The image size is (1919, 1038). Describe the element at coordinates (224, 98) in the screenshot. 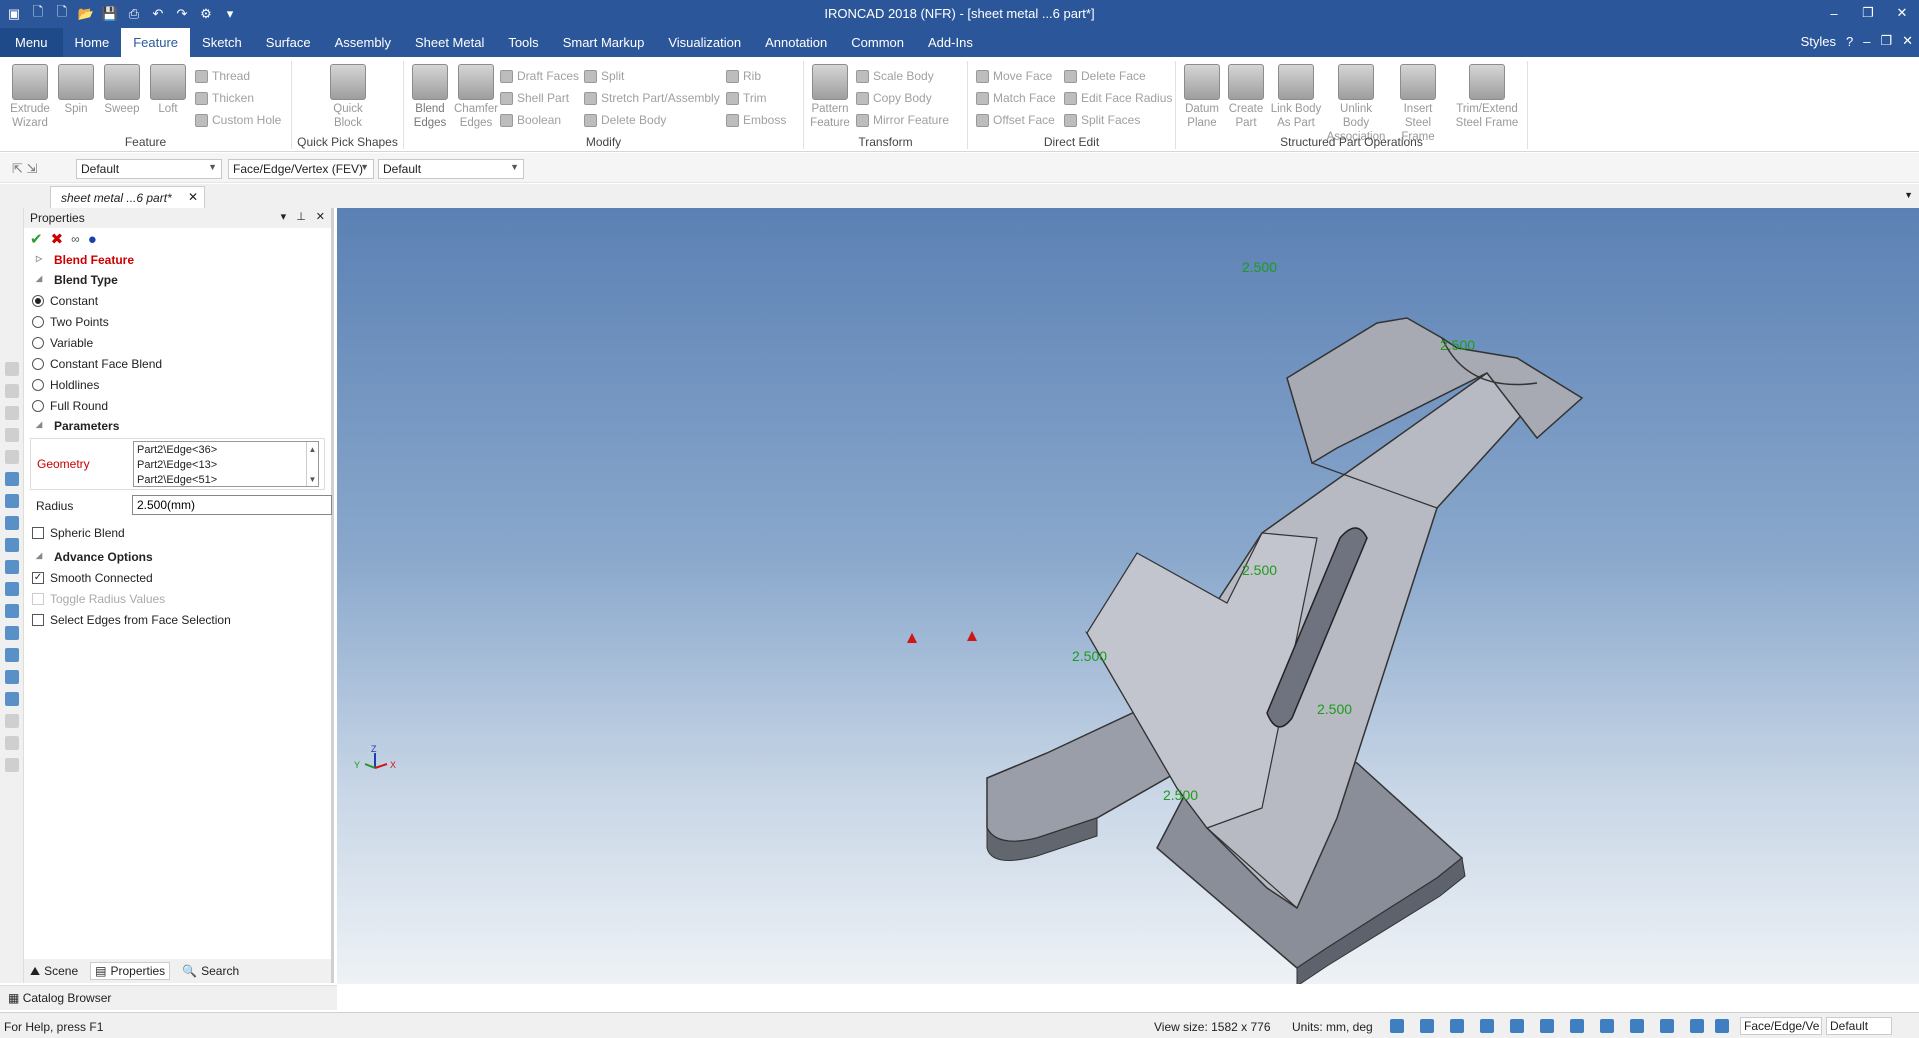

I see `thicken-button: Thicken` at that location.